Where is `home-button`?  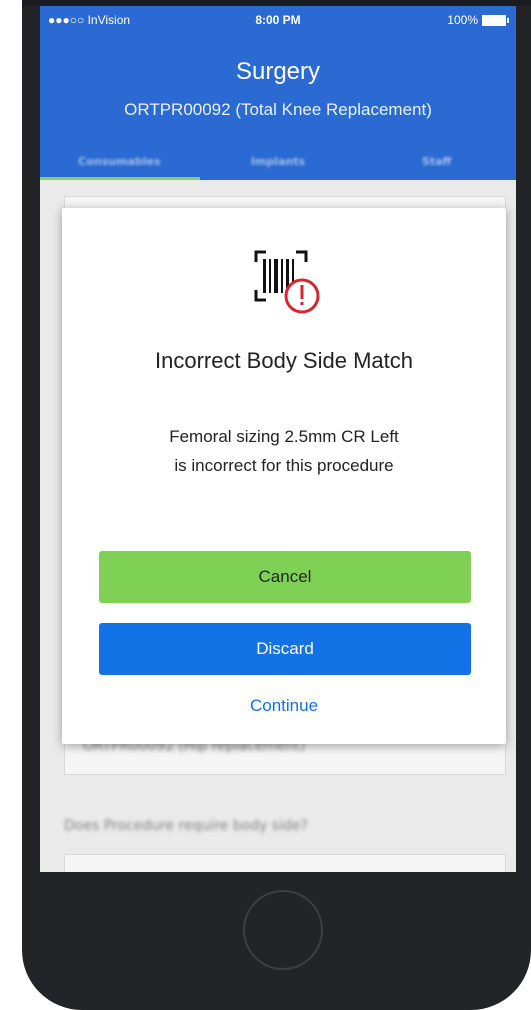
home-button is located at coordinates (283, 930).